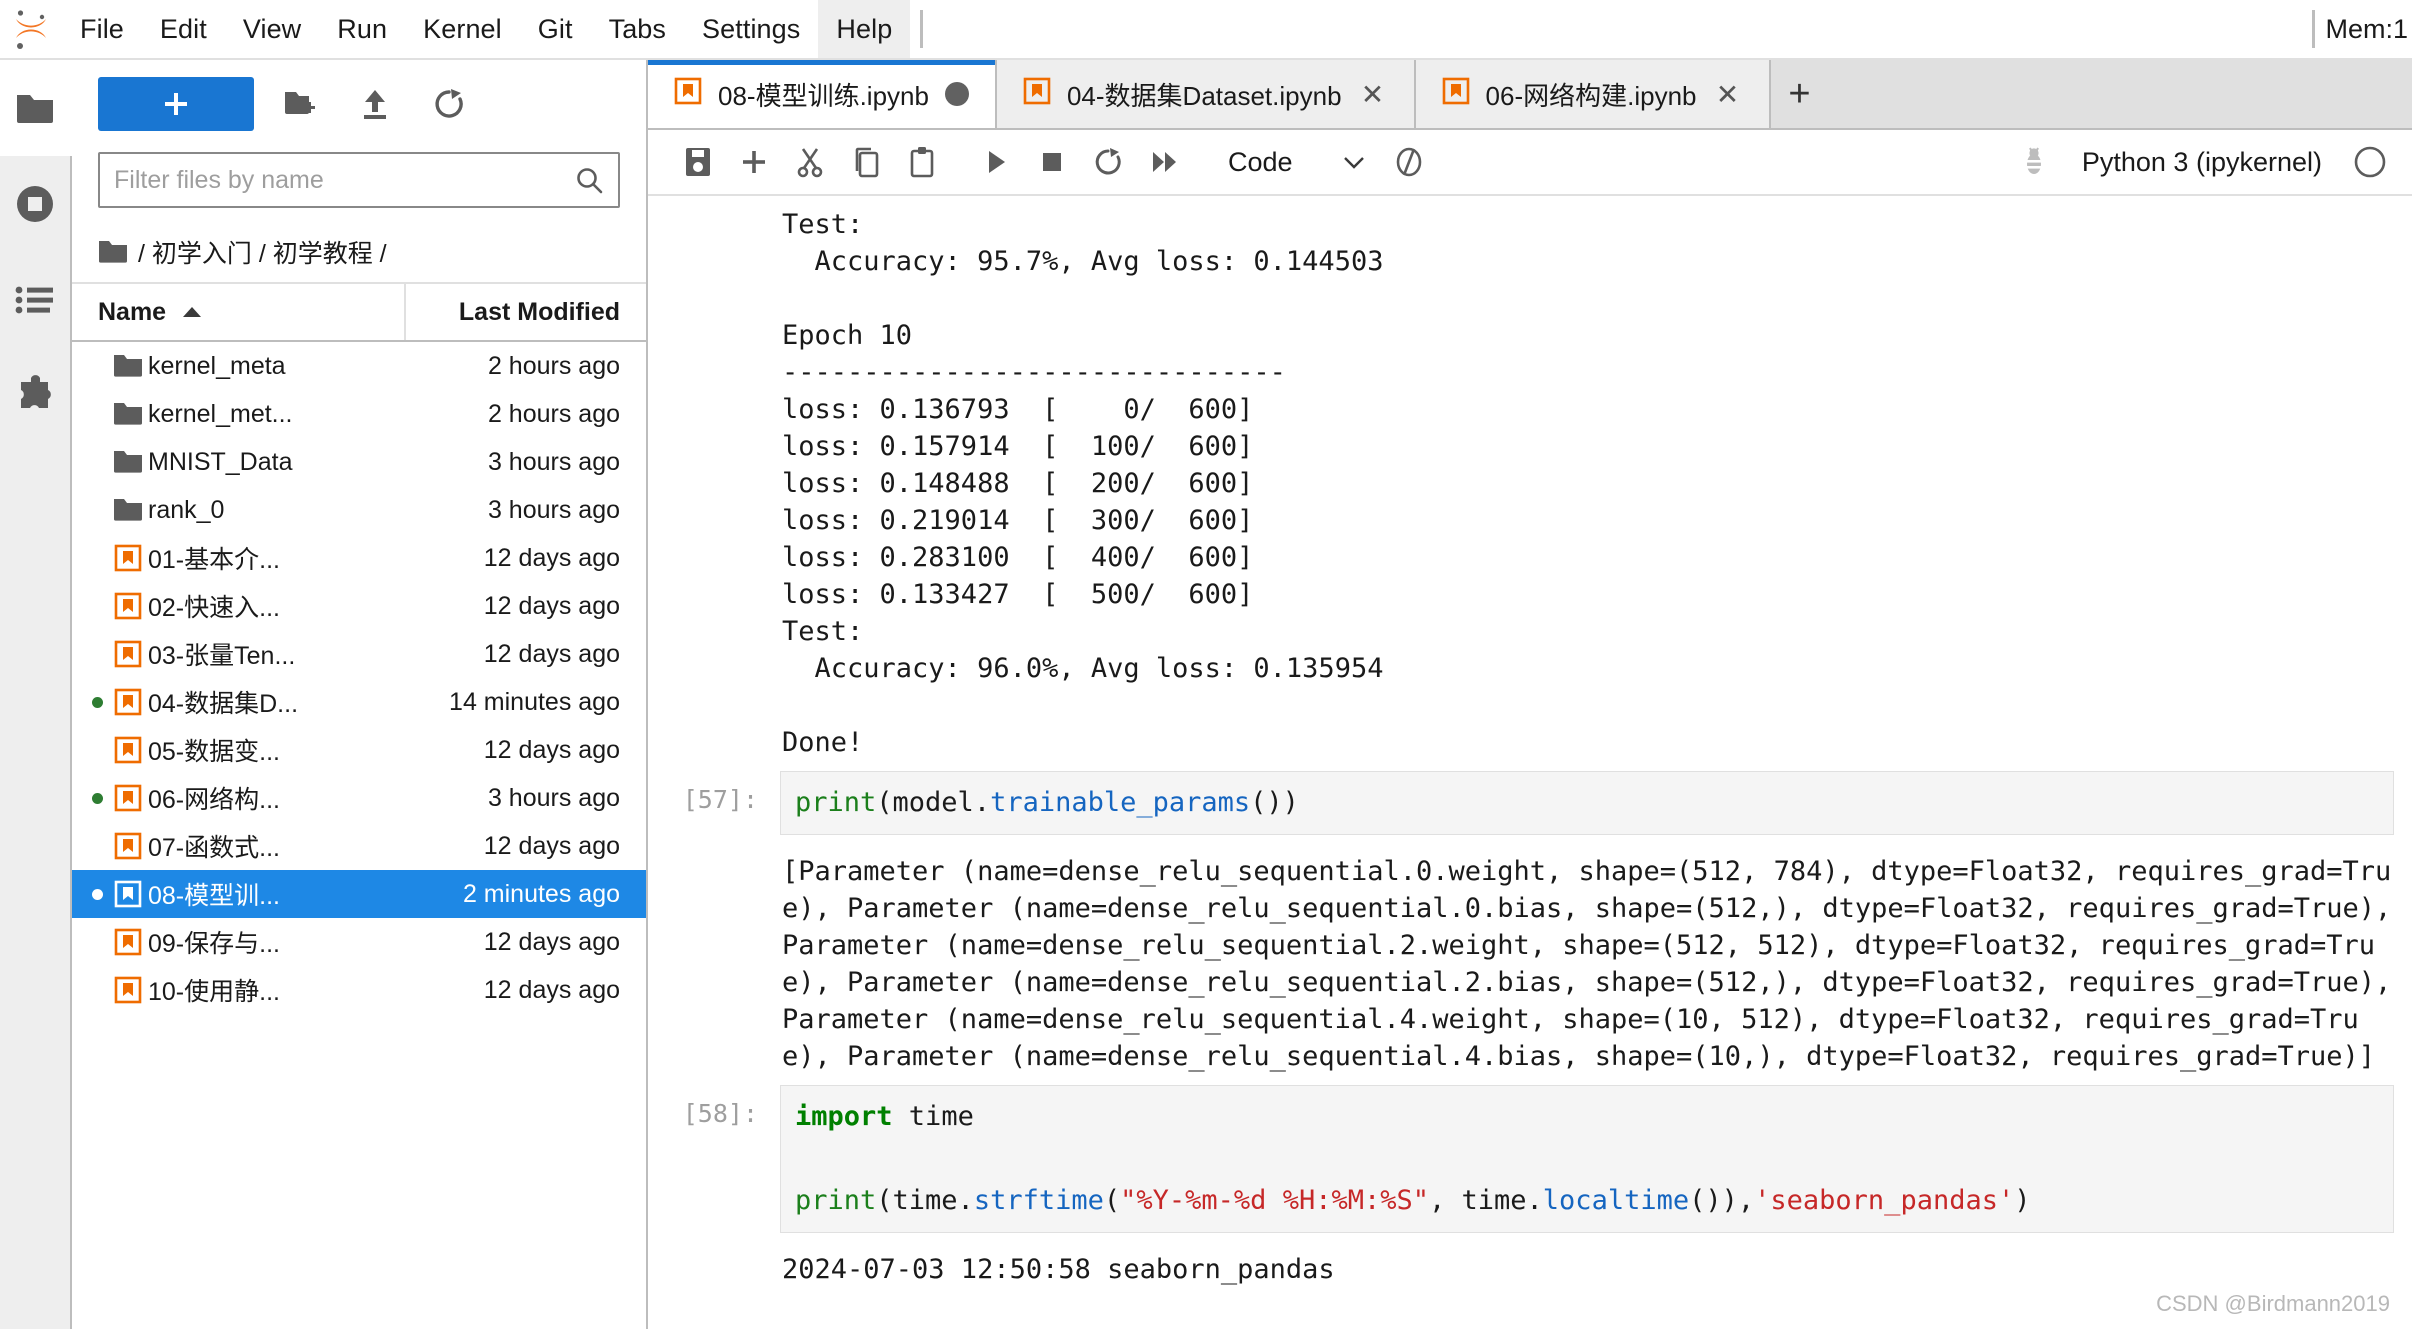  What do you see at coordinates (698, 162) in the screenshot?
I see `save-button` at bounding box center [698, 162].